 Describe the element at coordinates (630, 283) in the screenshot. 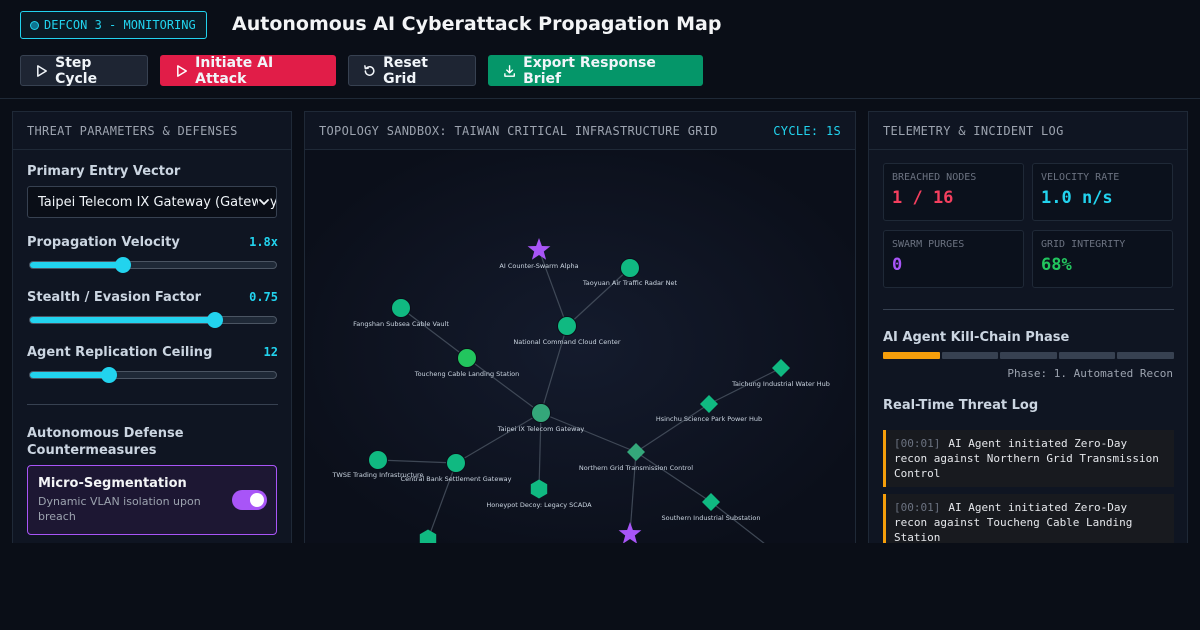

I see `node-label: Taoyuan Air Traffic Radar Net` at that location.